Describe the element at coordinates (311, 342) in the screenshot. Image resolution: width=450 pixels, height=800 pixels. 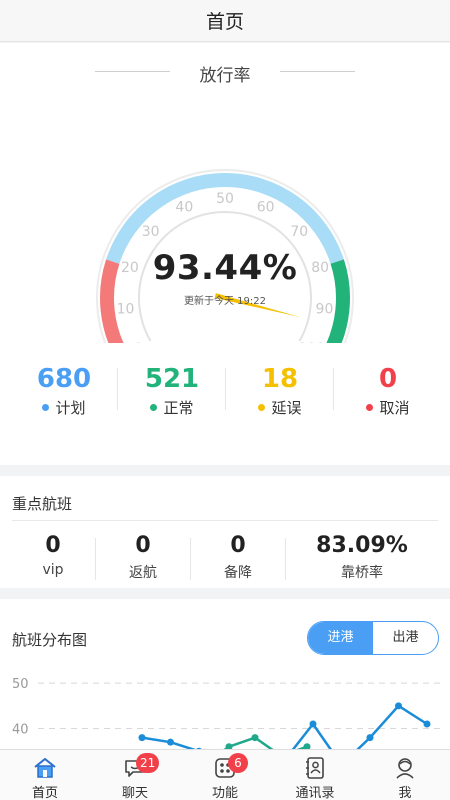
I see `gauge-scale-label: 100` at that location.